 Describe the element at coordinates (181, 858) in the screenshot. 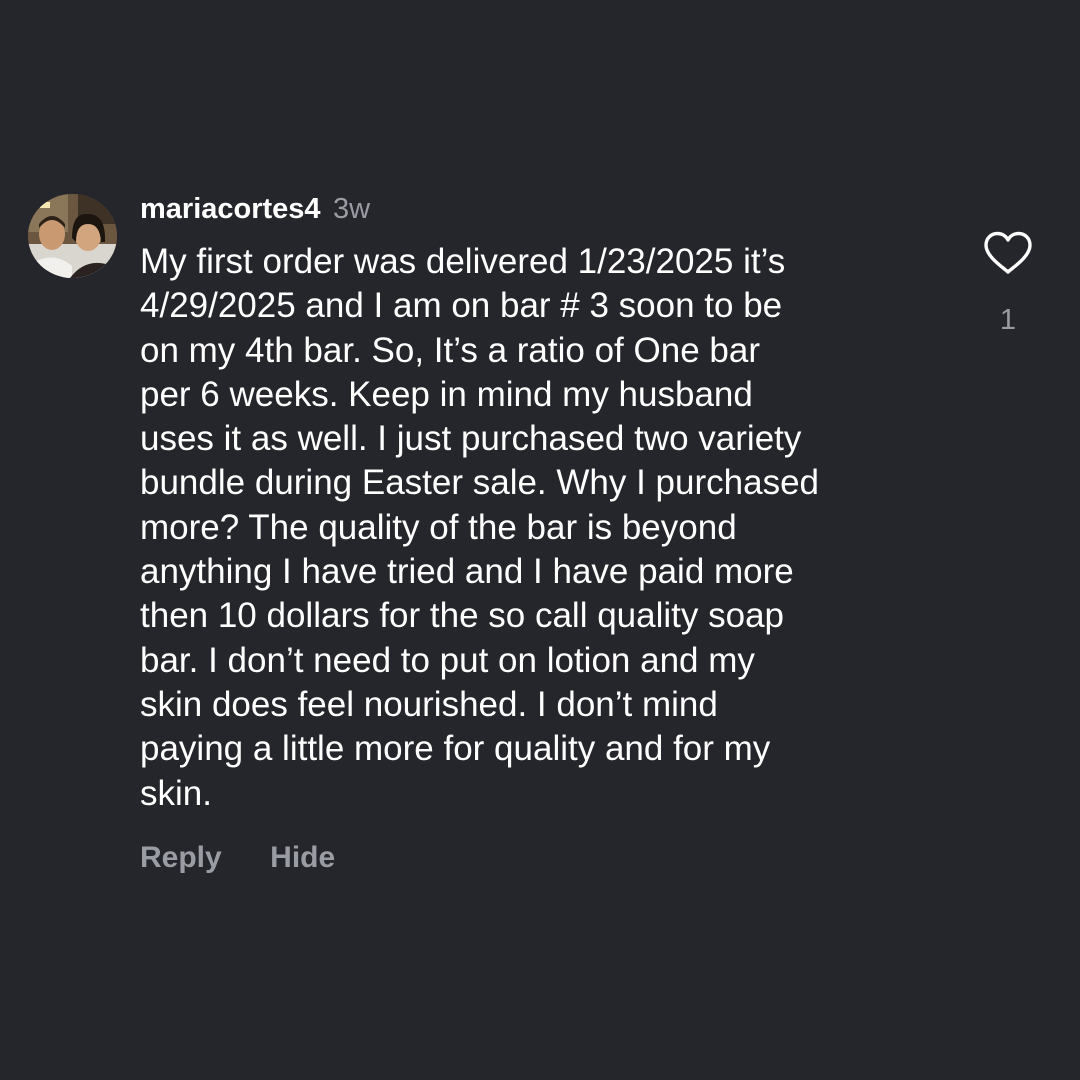

I see `reply-button: Reply` at that location.